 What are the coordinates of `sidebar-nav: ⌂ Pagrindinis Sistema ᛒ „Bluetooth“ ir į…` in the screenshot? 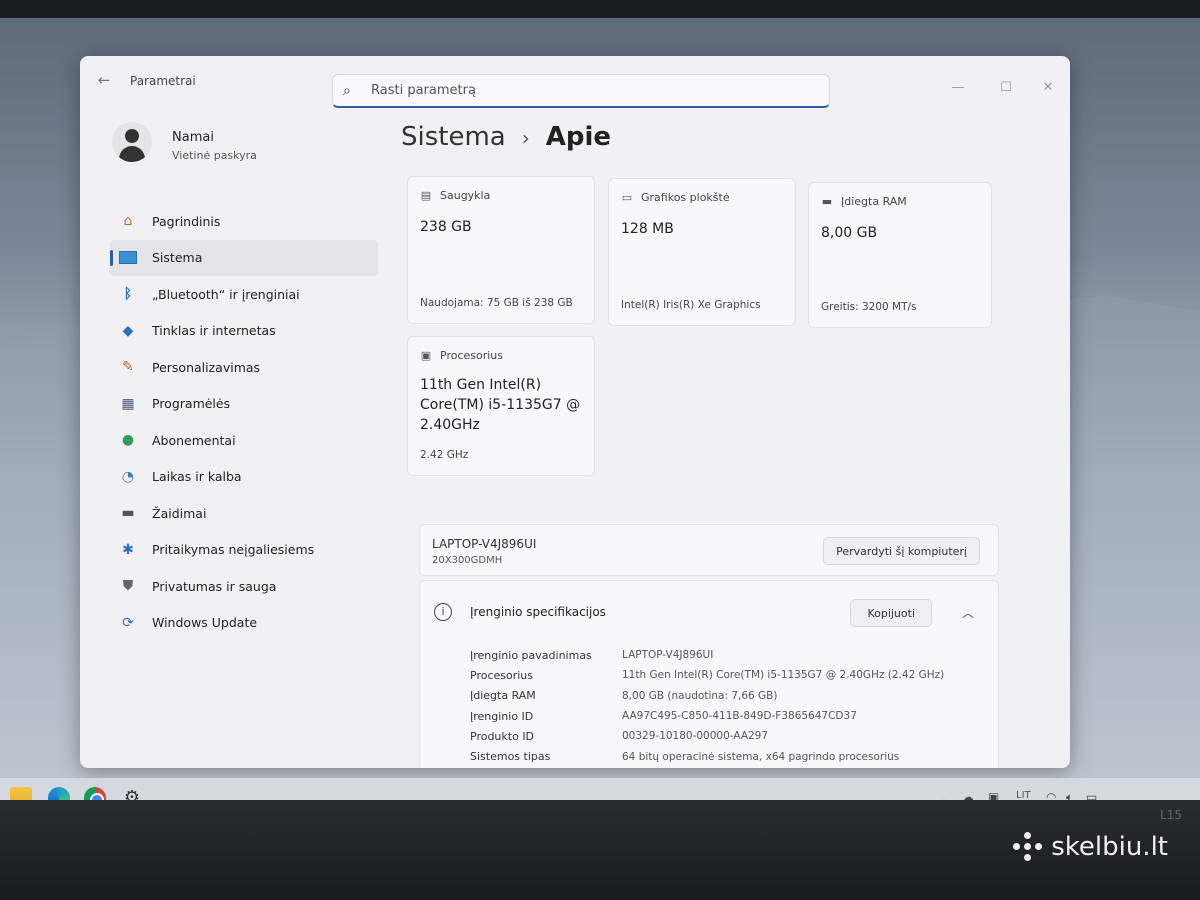 It's located at (244, 422).